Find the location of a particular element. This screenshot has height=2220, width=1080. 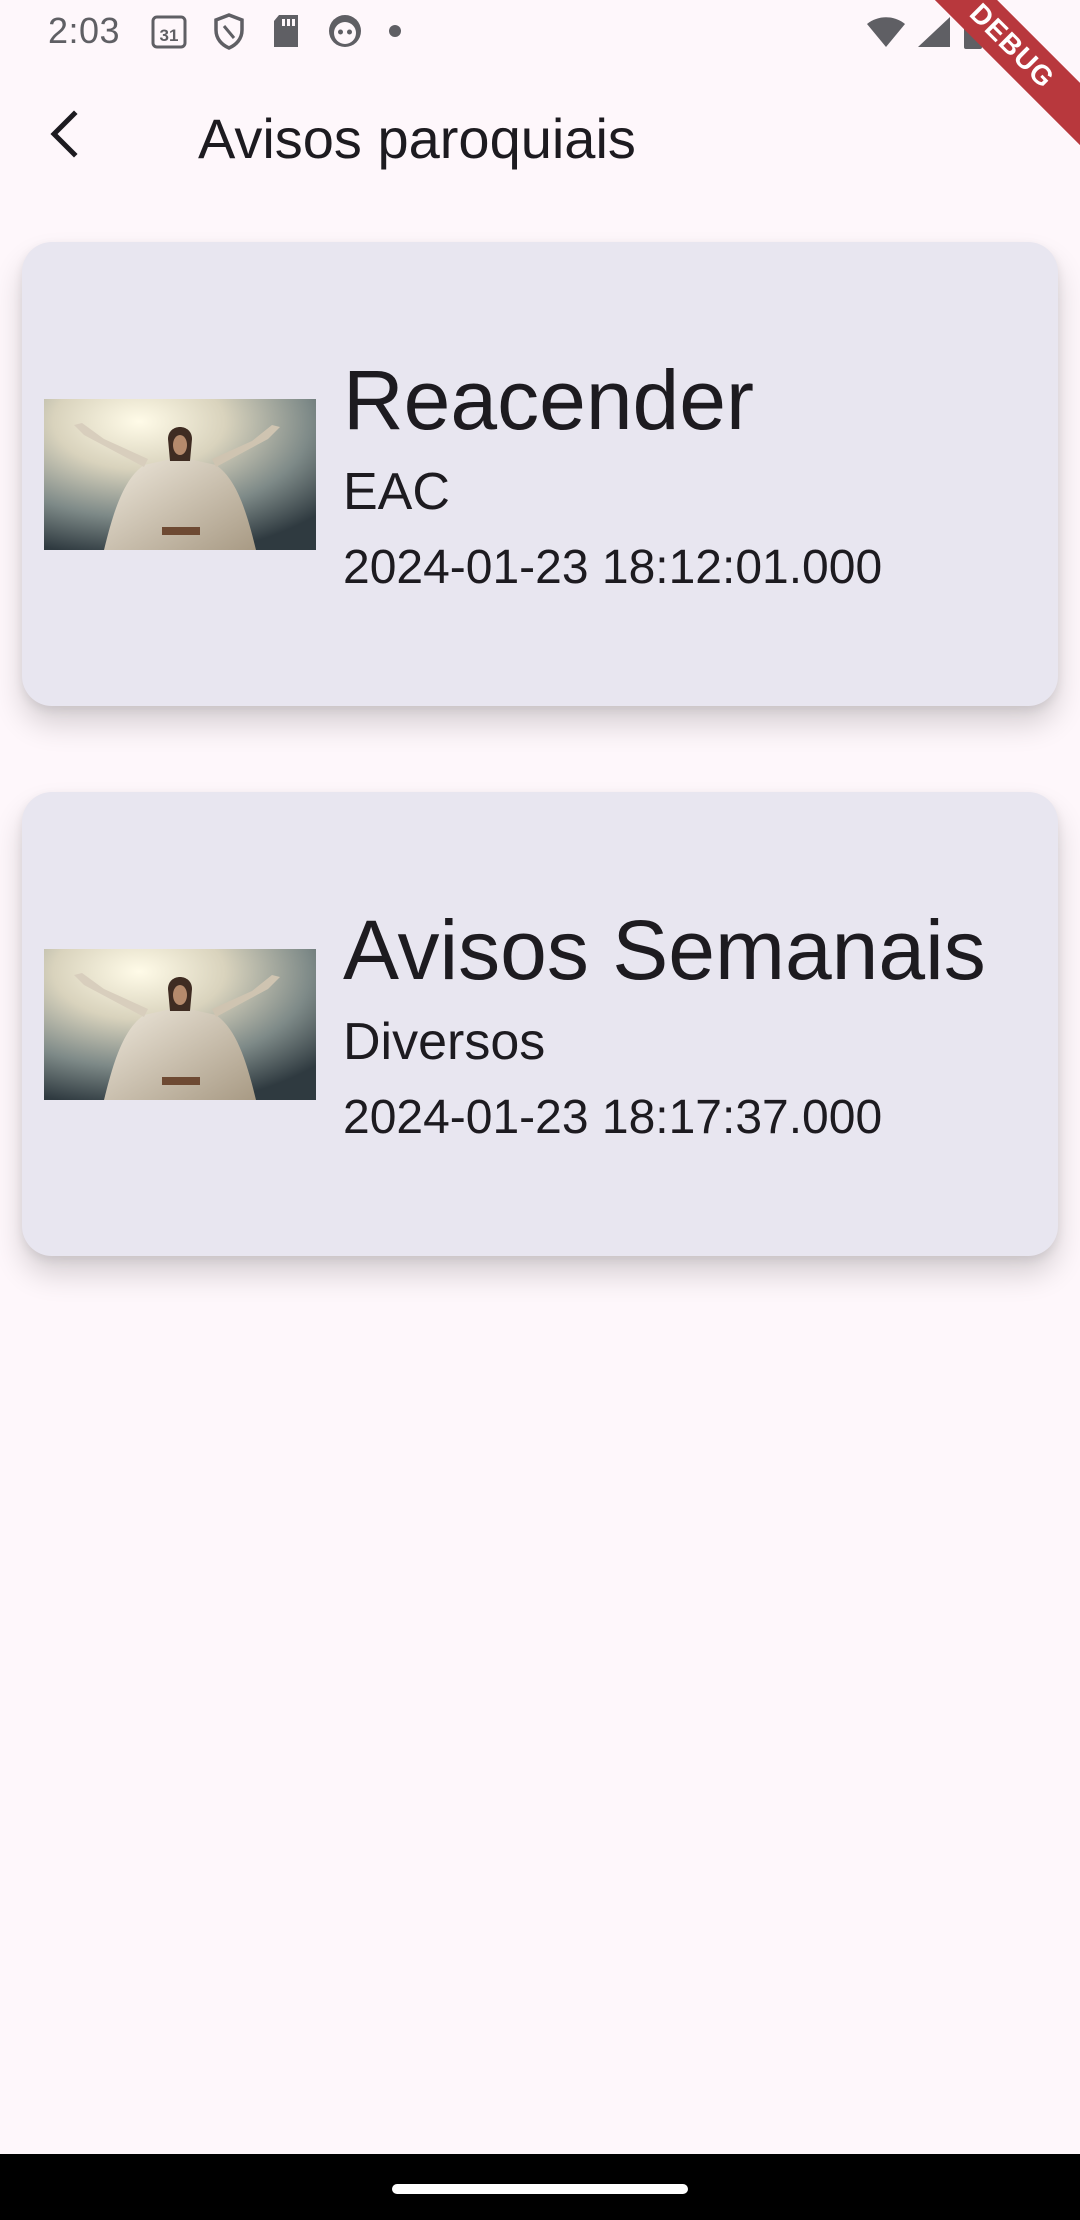

notice-date: 2024-01-23 18:12:01.000 is located at coordinates (613, 567).